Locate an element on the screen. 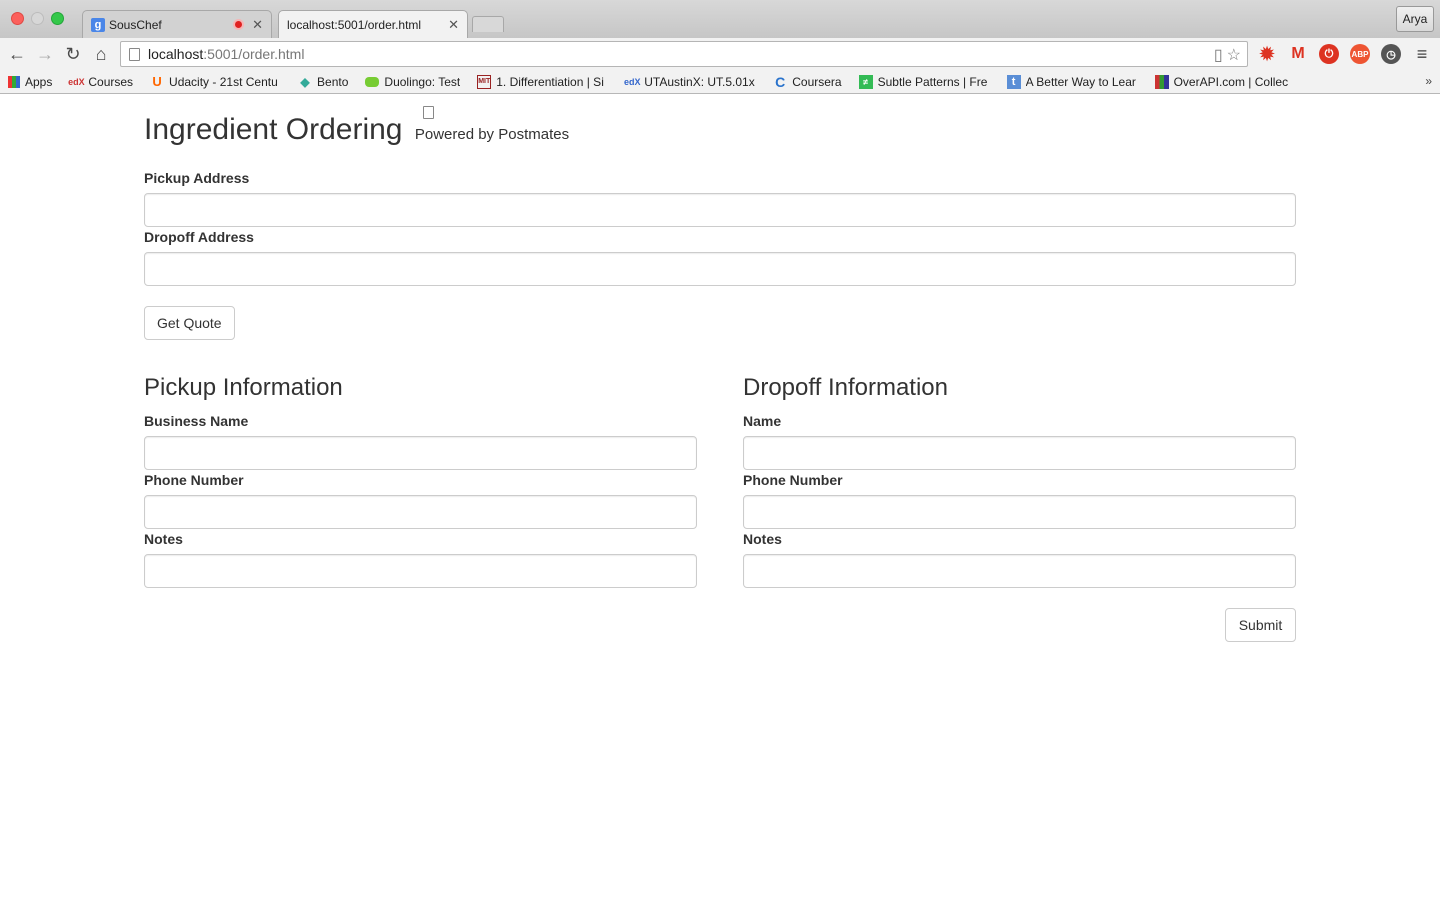 This screenshot has height=900, width=1440. bookmark-star-icon: ☆ is located at coordinates (1234, 55).